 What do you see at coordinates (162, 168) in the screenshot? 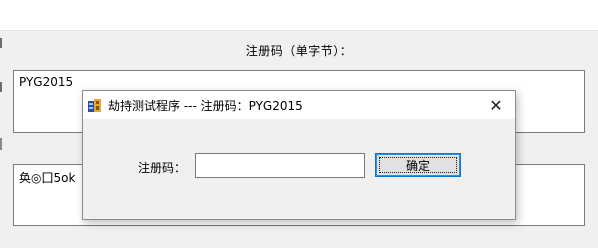
I see `registration-code-field-label: 注册码：` at bounding box center [162, 168].